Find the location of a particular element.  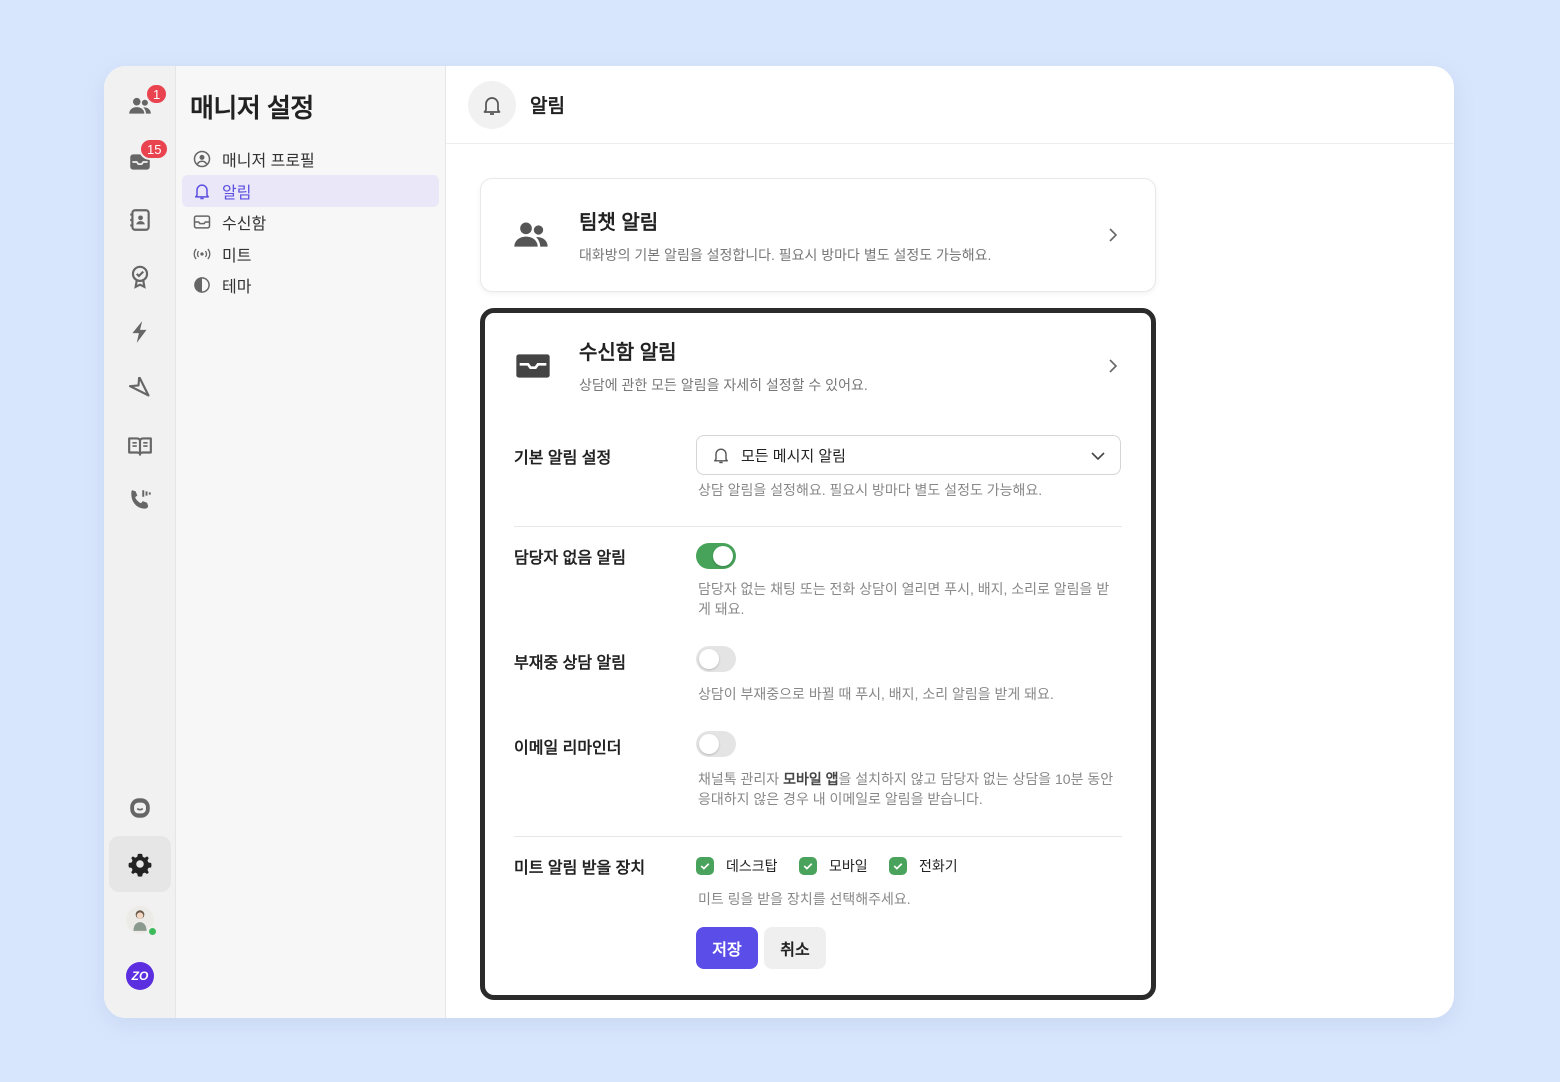

book-icon is located at coordinates (140, 446).